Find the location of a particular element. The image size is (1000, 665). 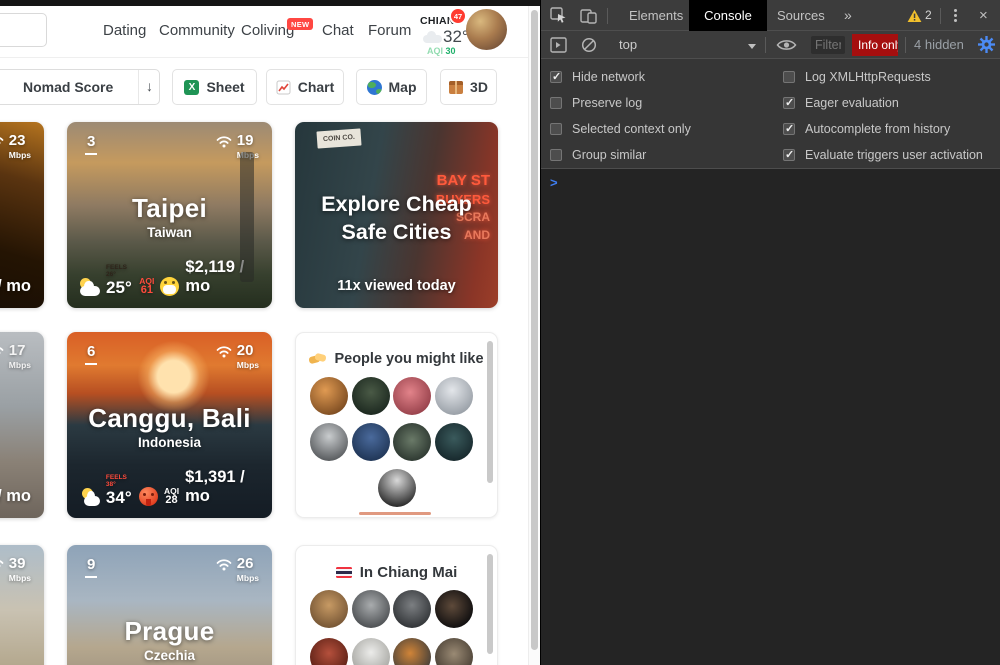

tab-console: Console is located at coordinates (728, 15).